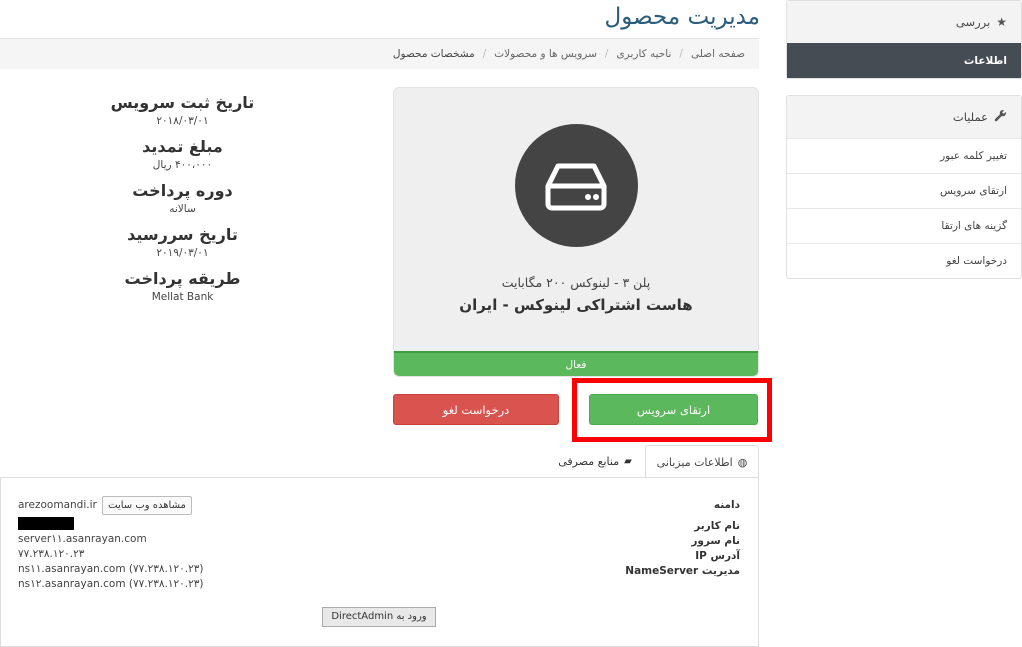 This screenshot has width=1022, height=647. I want to click on server-value: server۱۱.asanrayan.com, so click(82, 539).